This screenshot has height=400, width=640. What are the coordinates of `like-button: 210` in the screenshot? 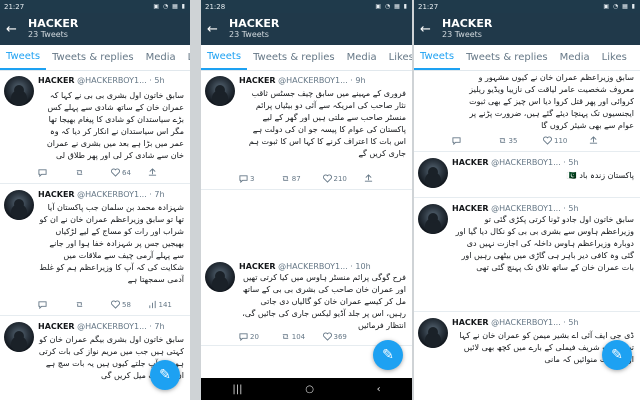 It's located at (343, 178).